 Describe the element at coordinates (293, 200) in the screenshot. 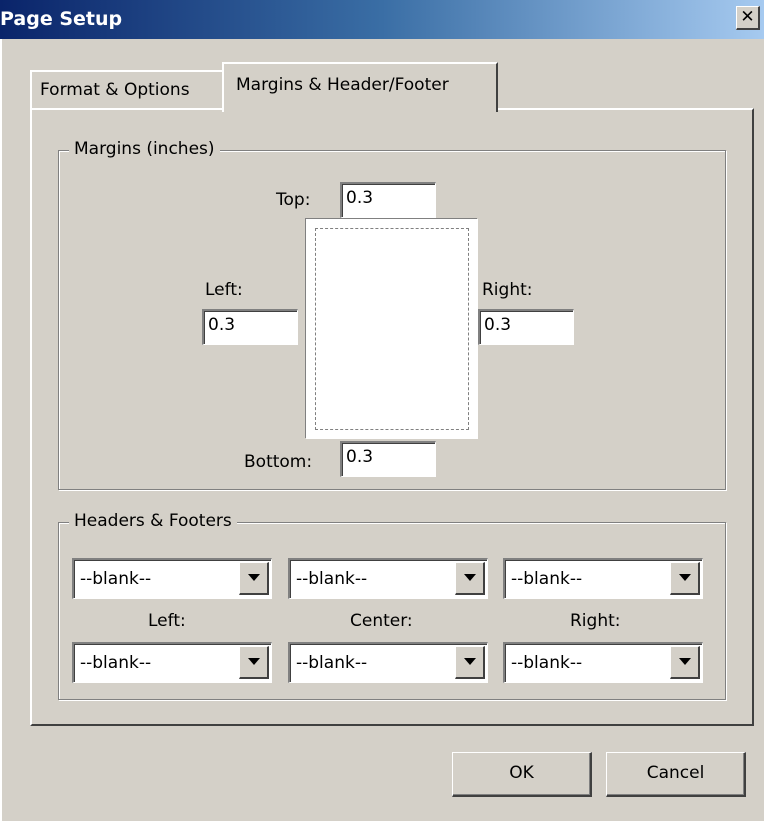

I see `top-margin-label: Top:` at that location.